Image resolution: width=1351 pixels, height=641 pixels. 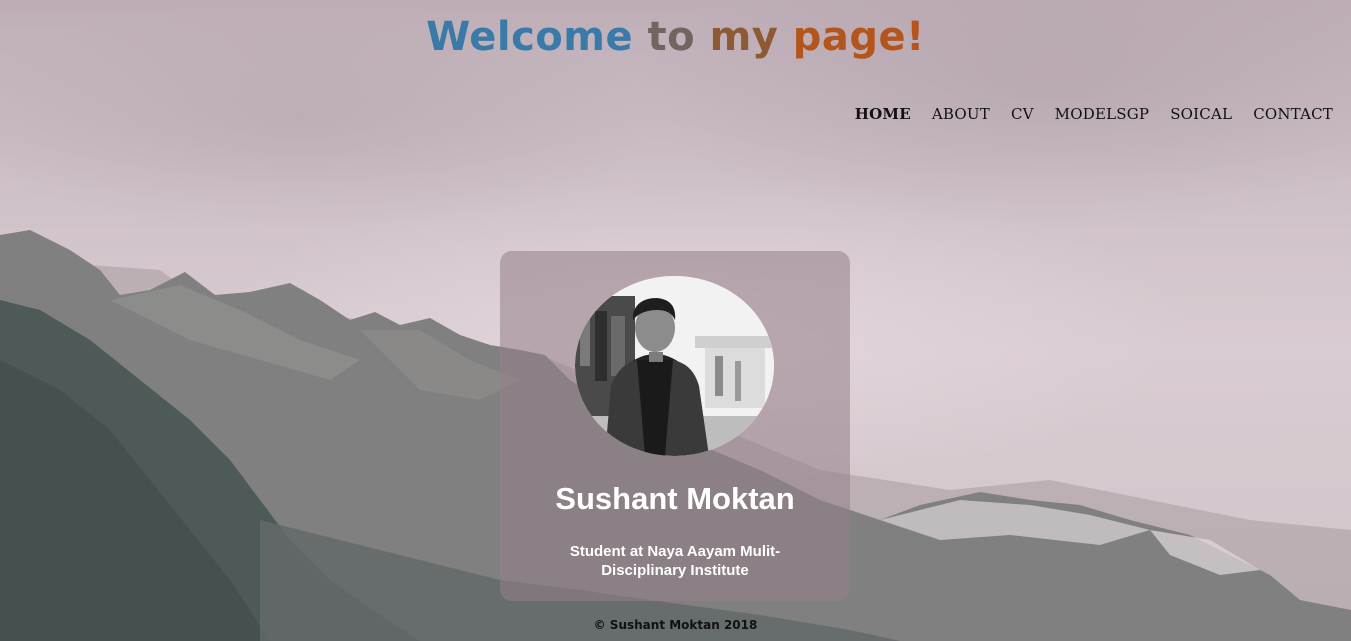 I want to click on footer-copyright: © Sushant Moktan 2018, so click(x=675, y=625).